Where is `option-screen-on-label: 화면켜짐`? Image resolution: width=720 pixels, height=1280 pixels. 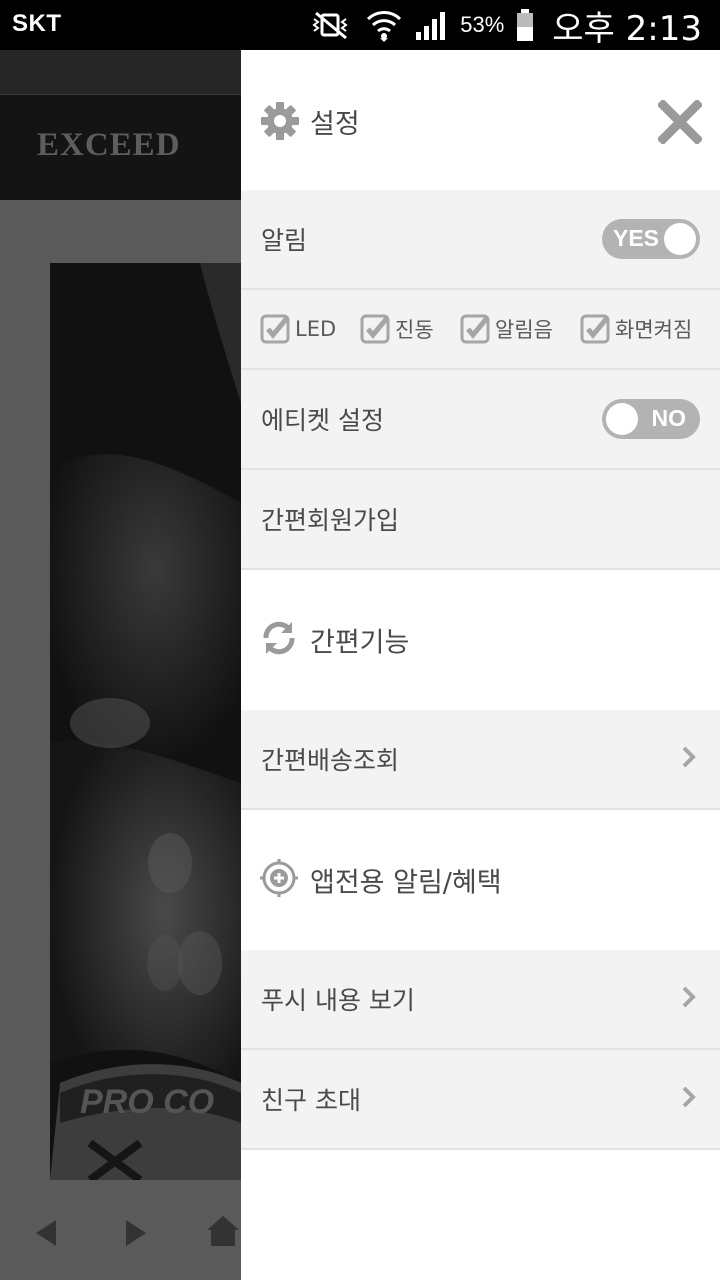
option-screen-on-label: 화면켜짐 is located at coordinates (654, 330).